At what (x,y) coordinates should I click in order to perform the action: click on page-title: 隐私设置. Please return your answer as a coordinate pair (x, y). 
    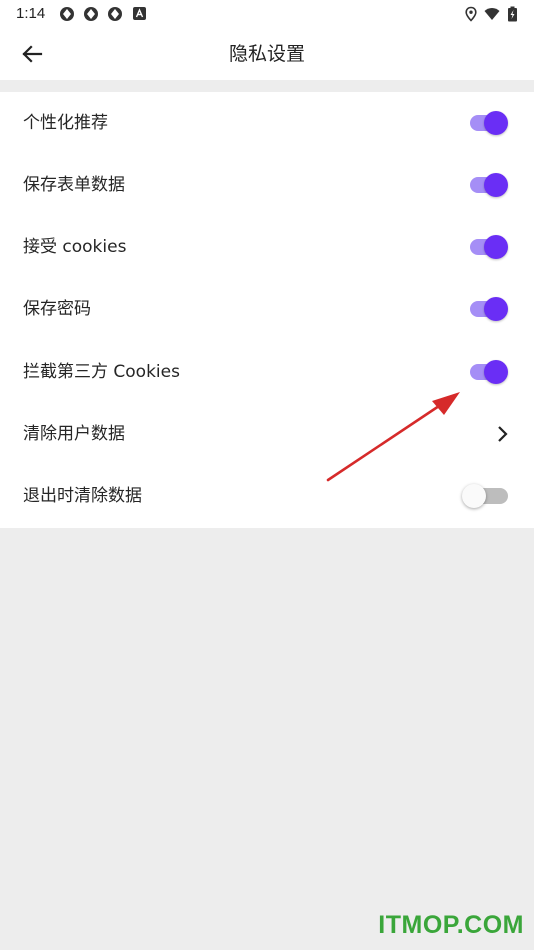
    Looking at the image, I should click on (266, 54).